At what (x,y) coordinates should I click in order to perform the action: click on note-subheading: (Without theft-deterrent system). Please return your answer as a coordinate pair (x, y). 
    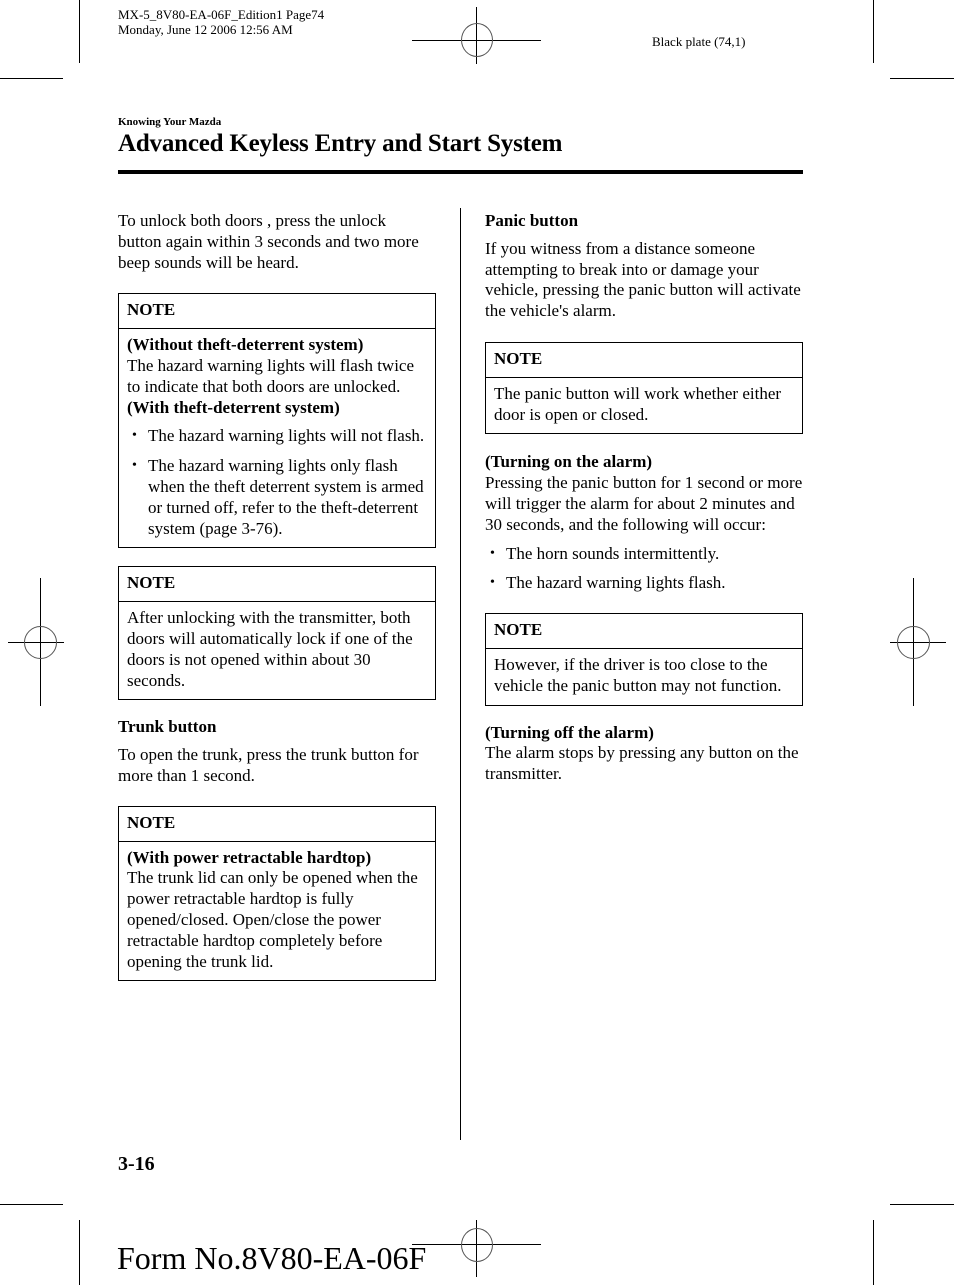
    Looking at the image, I should click on (245, 345).